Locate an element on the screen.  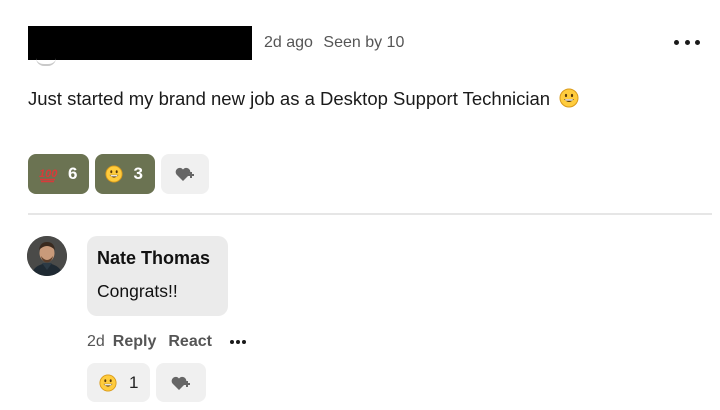
commenter-avatar-image is located at coordinates (47, 256).